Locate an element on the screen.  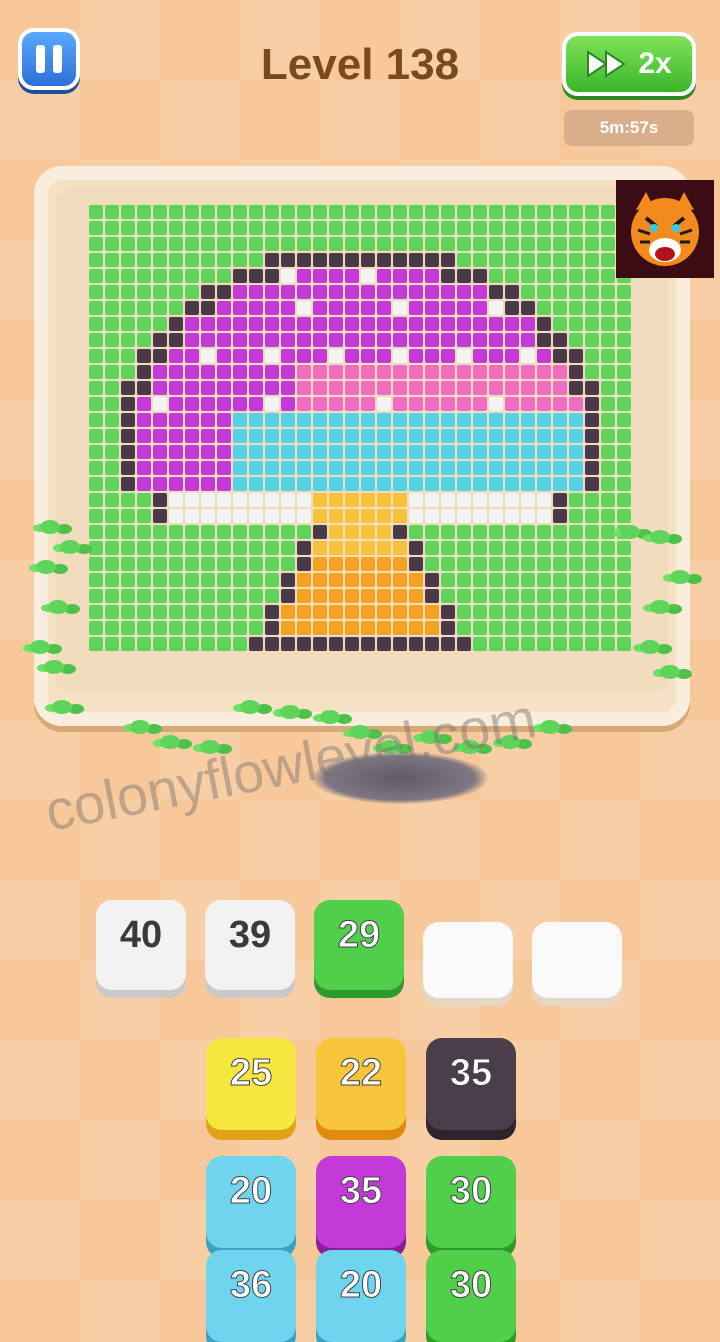
queue-tile: 39 is located at coordinates (250, 945).